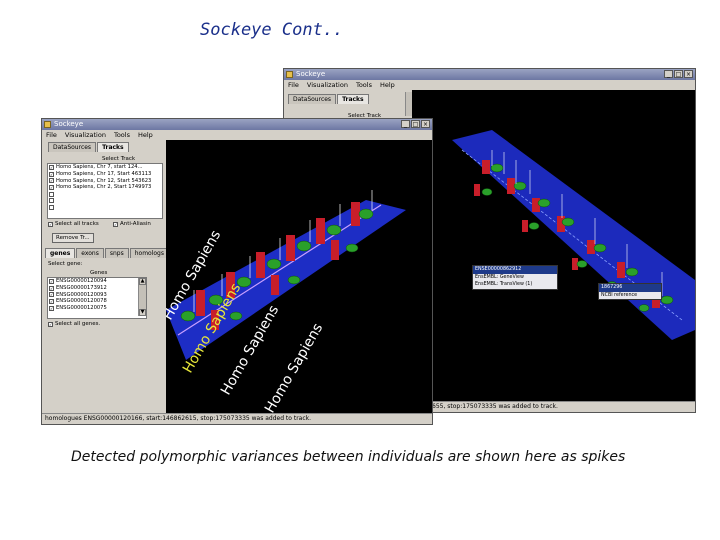 This screenshot has height=540, width=720. I want to click on gene-label: ENSG00000120093, so click(81, 294).